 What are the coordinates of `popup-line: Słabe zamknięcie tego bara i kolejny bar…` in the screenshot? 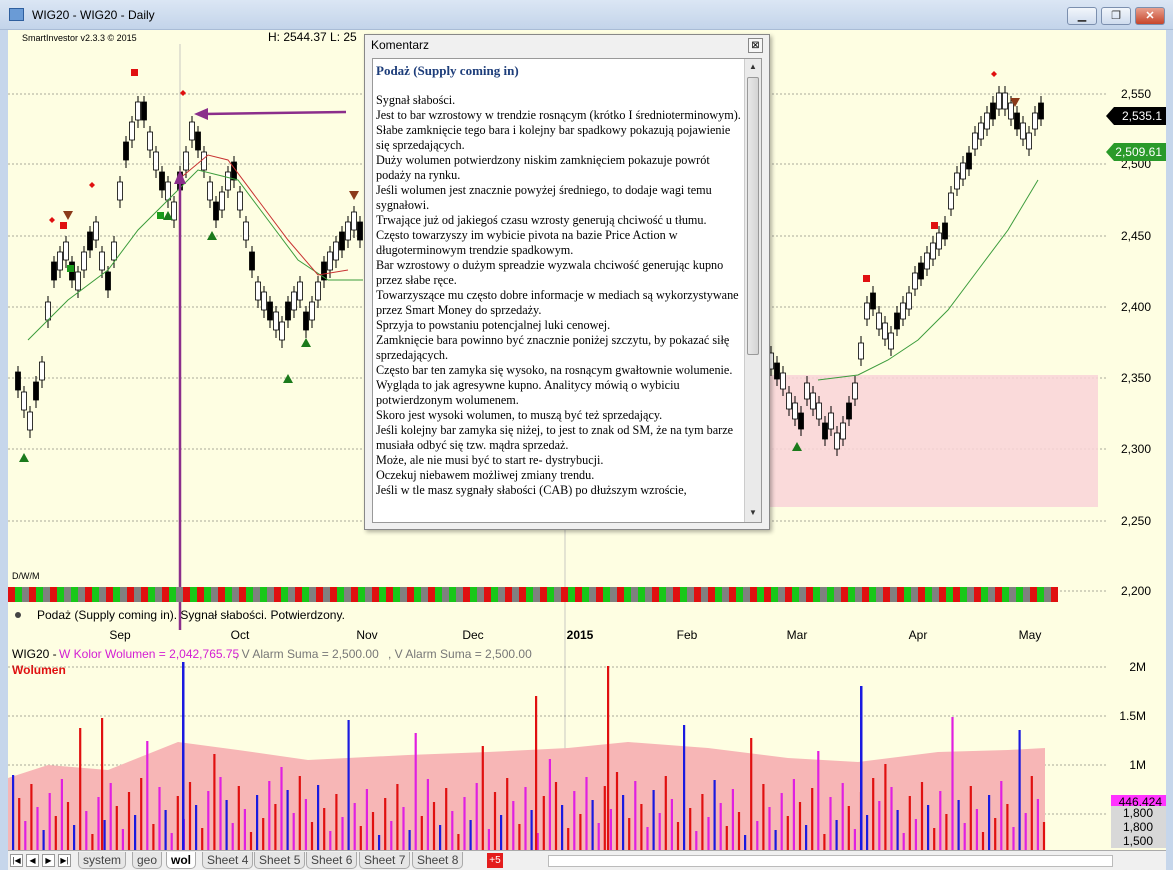 It's located at (553, 137).